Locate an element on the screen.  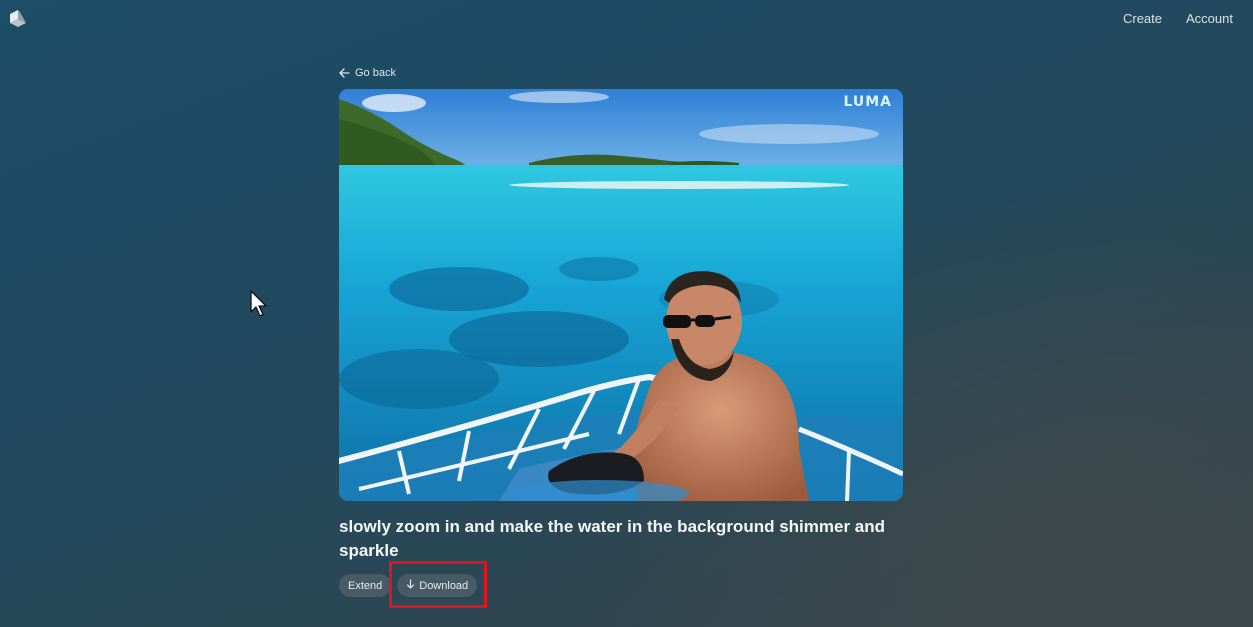
luma-logo-icon is located at coordinates (18, 19).